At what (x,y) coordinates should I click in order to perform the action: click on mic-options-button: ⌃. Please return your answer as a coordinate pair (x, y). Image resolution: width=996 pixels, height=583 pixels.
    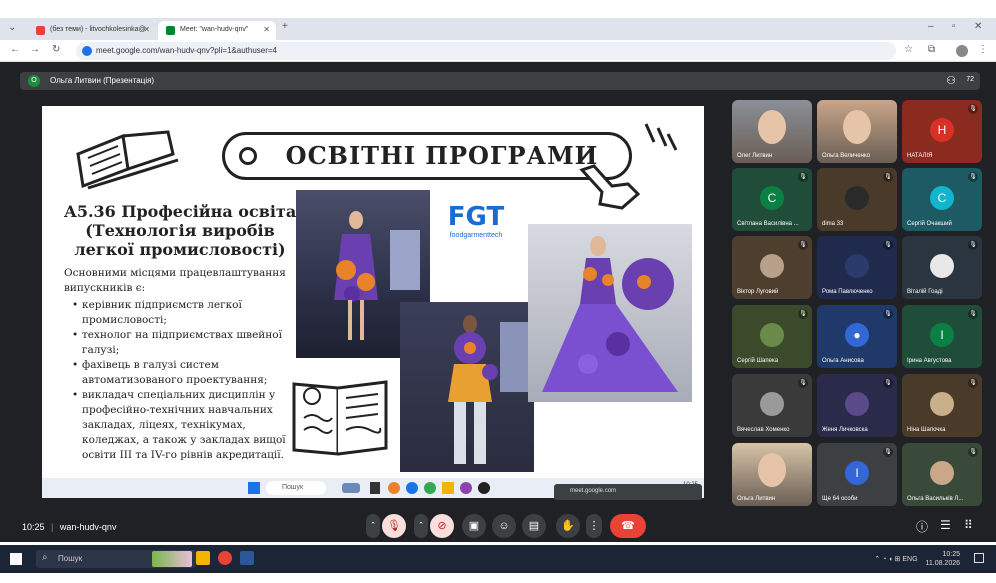
    Looking at the image, I should click on (373, 526).